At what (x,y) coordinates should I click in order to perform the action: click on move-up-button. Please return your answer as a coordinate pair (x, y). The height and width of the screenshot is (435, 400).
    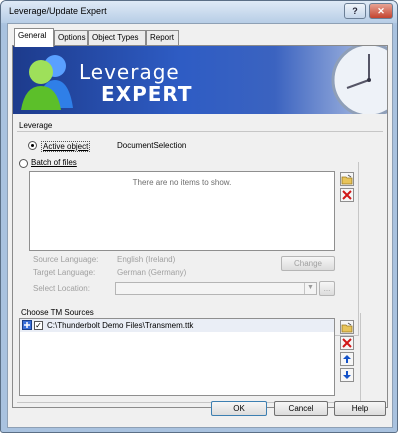
    Looking at the image, I should click on (347, 359).